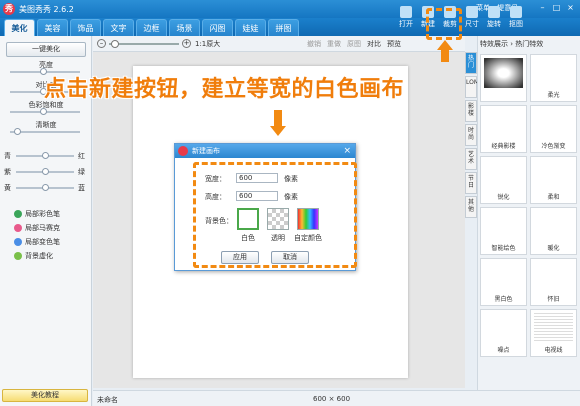 This screenshot has height=406, width=580. Describe the element at coordinates (278, 131) in the screenshot. I see `arrow-down-icon` at that location.